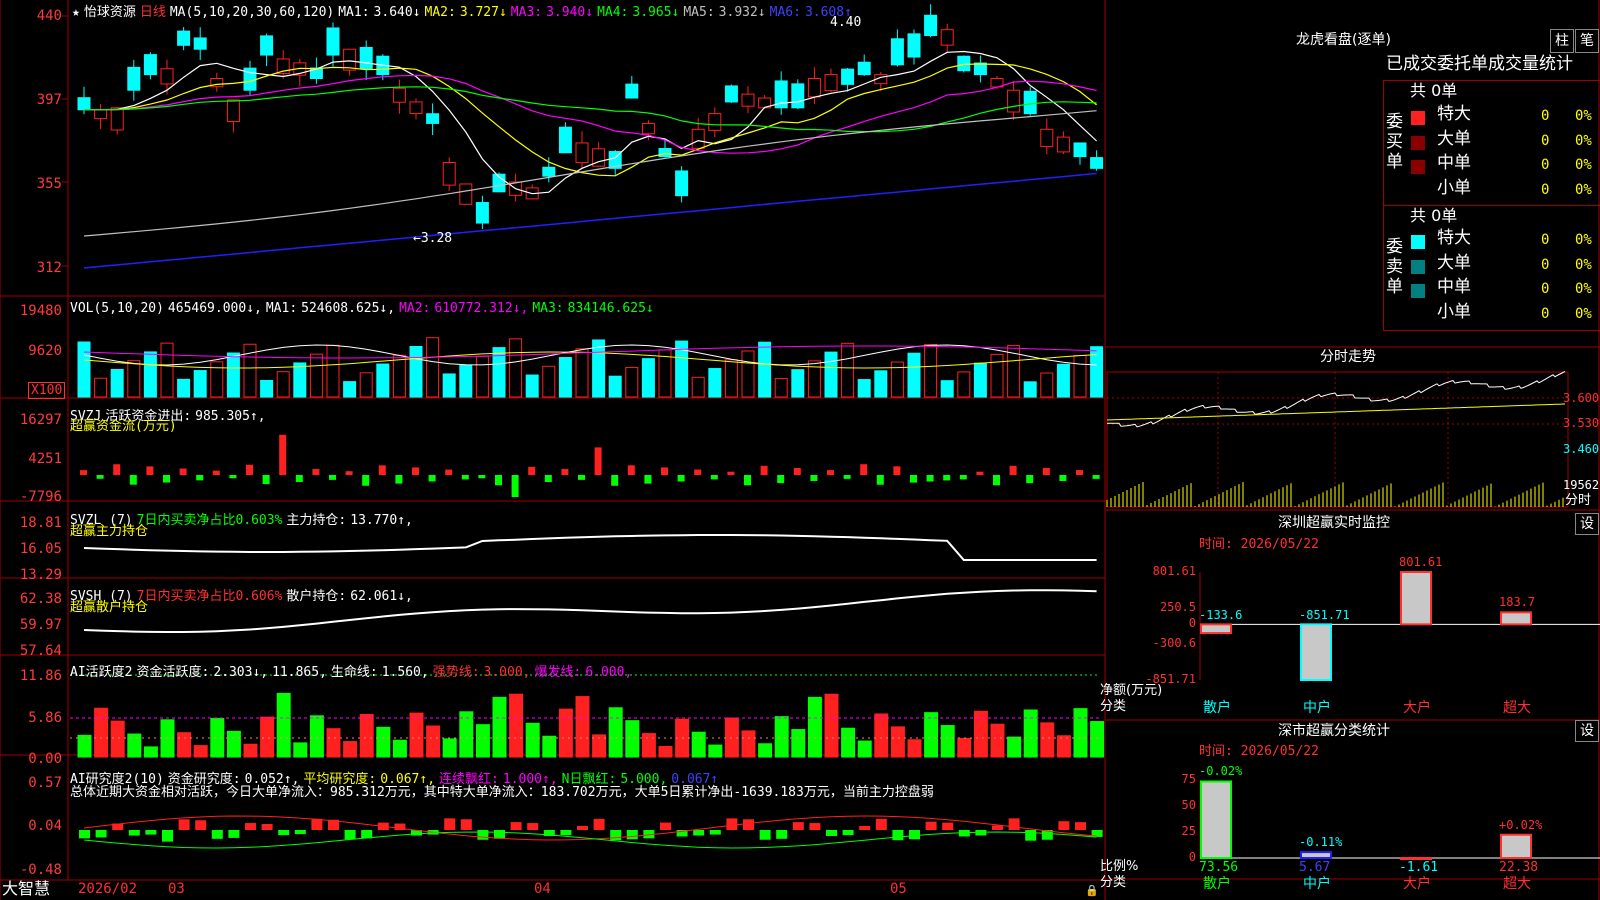 Image resolution: width=1600 pixels, height=900 pixels. What do you see at coordinates (1562, 41) in the screenshot?
I see `bar-mode-button: 柱` at bounding box center [1562, 41].